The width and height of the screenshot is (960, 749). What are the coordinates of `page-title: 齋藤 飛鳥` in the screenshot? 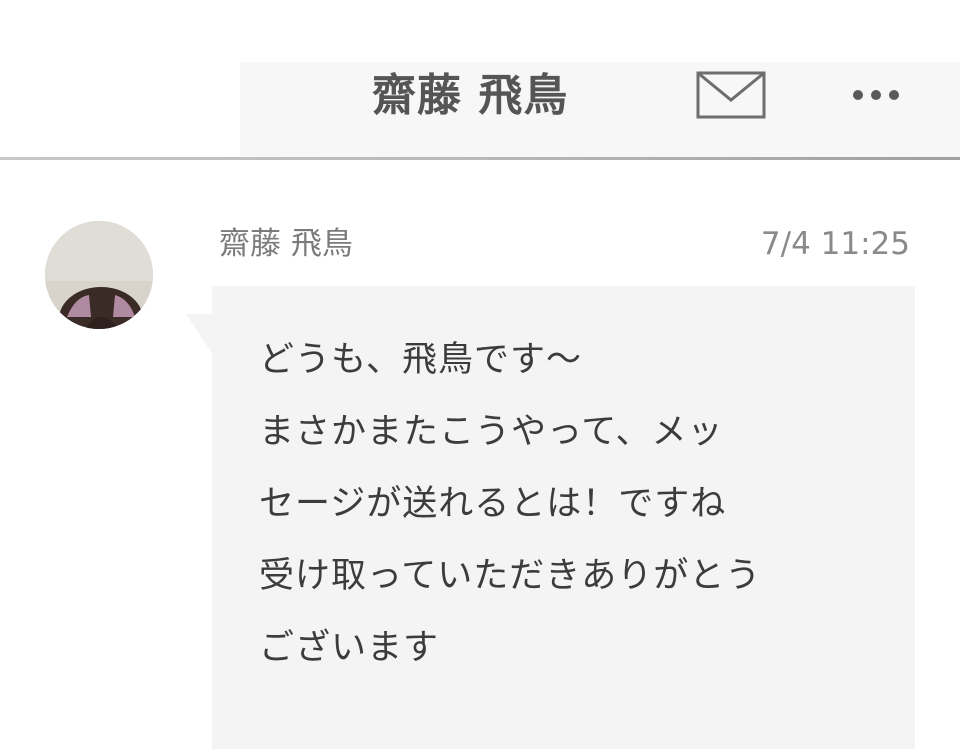 It's located at (470, 95).